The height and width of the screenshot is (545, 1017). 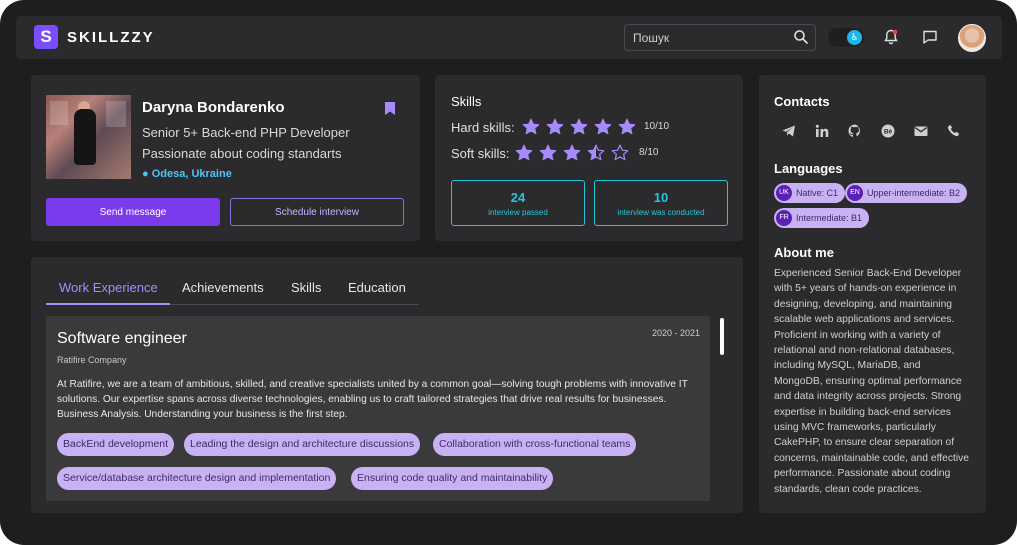 I want to click on job-title: Software engineer, so click(x=122, y=338).